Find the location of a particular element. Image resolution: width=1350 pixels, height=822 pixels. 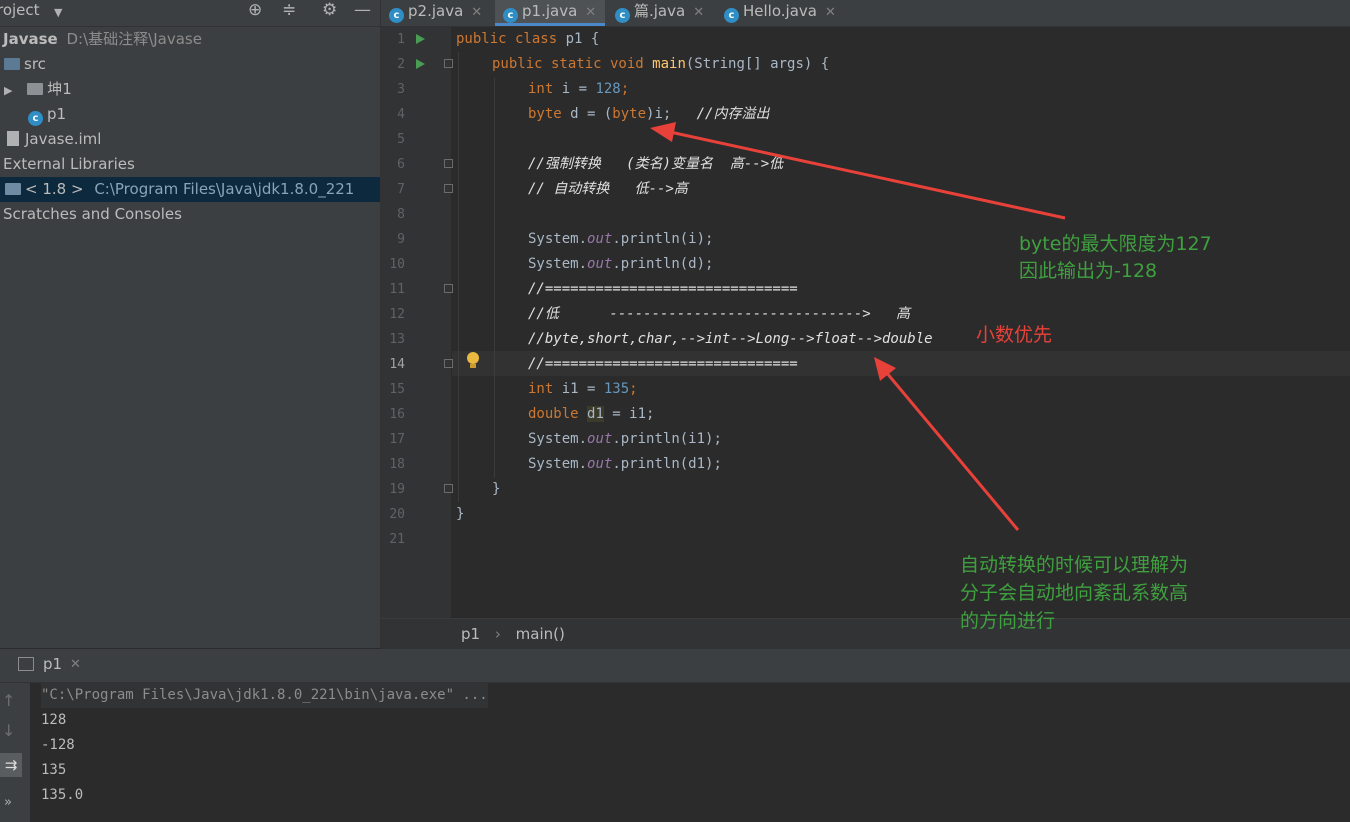

annotation-auto-conversion-2: 分子会自动地向紊乱系数高 is located at coordinates (1074, 593).